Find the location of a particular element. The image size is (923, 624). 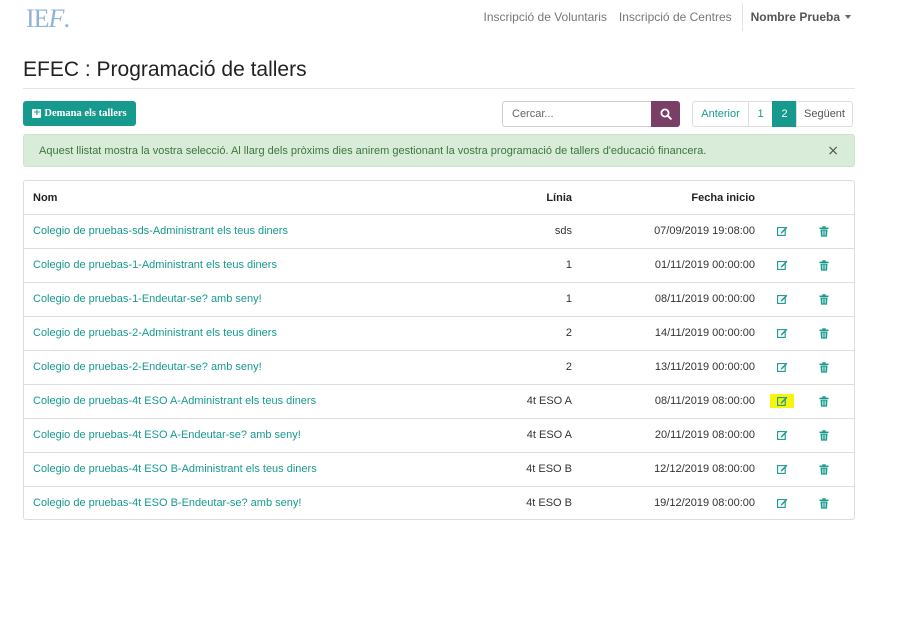

request-workshops-label: Demana els tallers is located at coordinates (85, 113).